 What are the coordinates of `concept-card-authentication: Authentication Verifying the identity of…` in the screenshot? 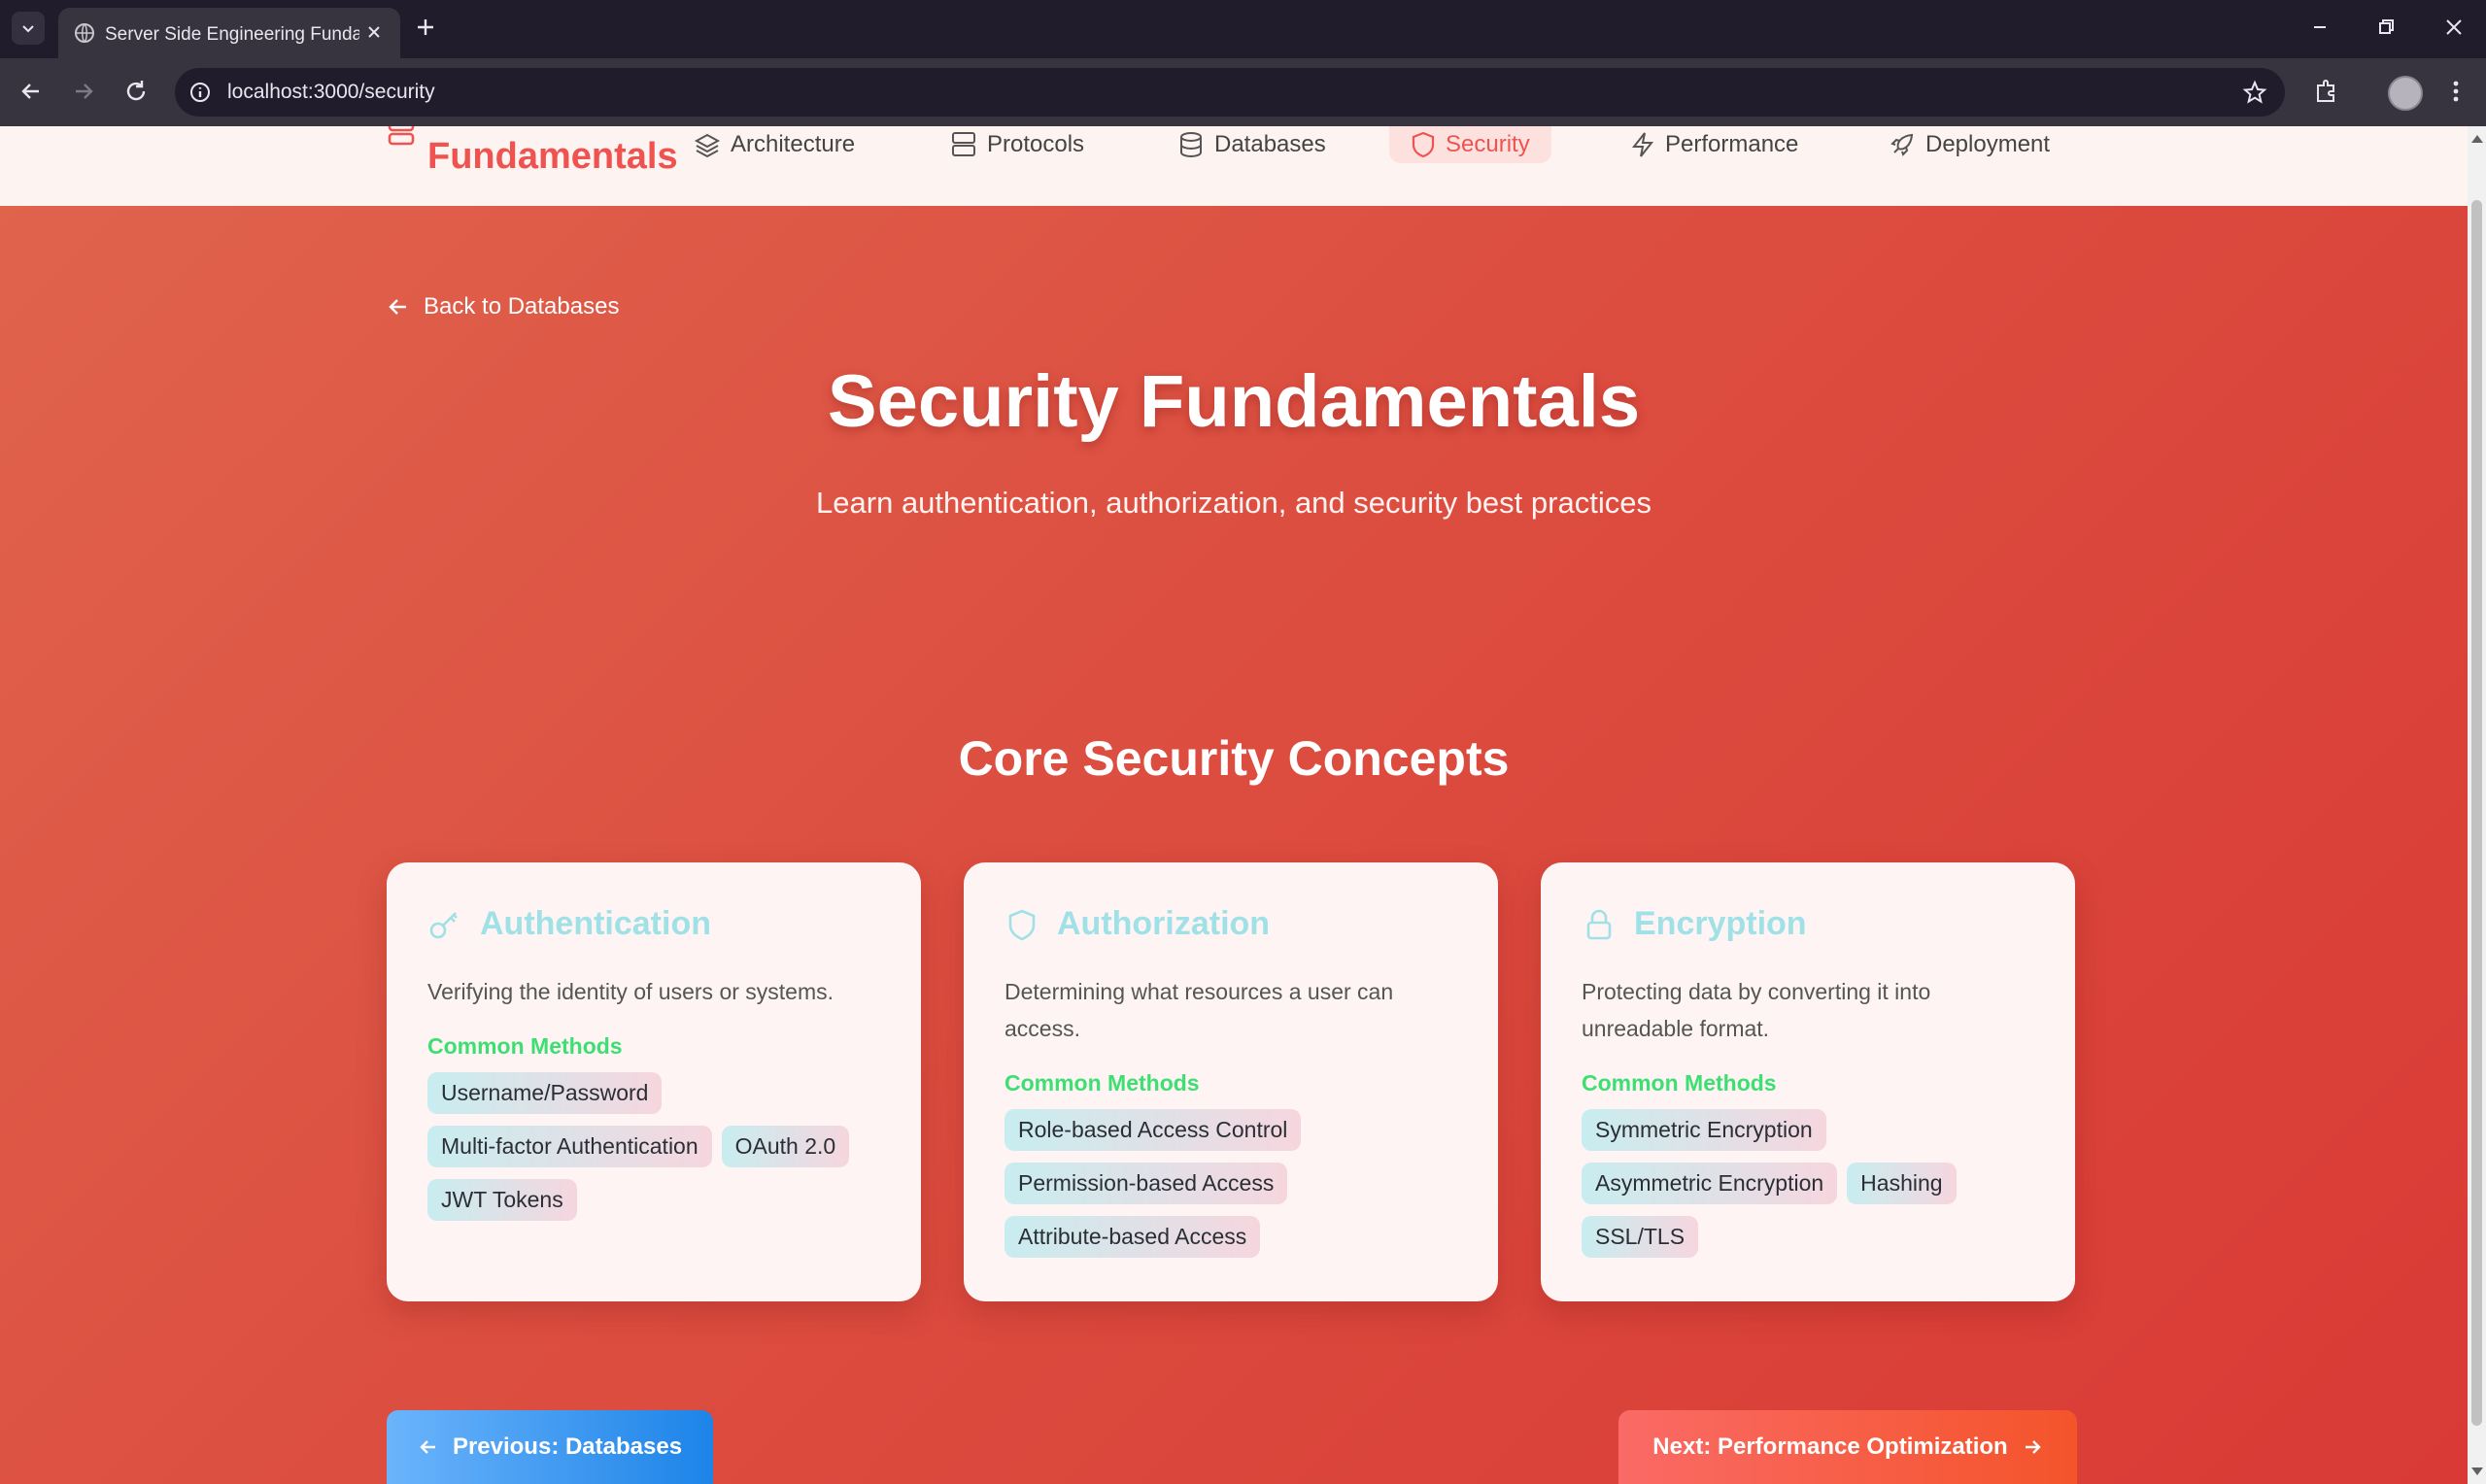 It's located at (654, 1081).